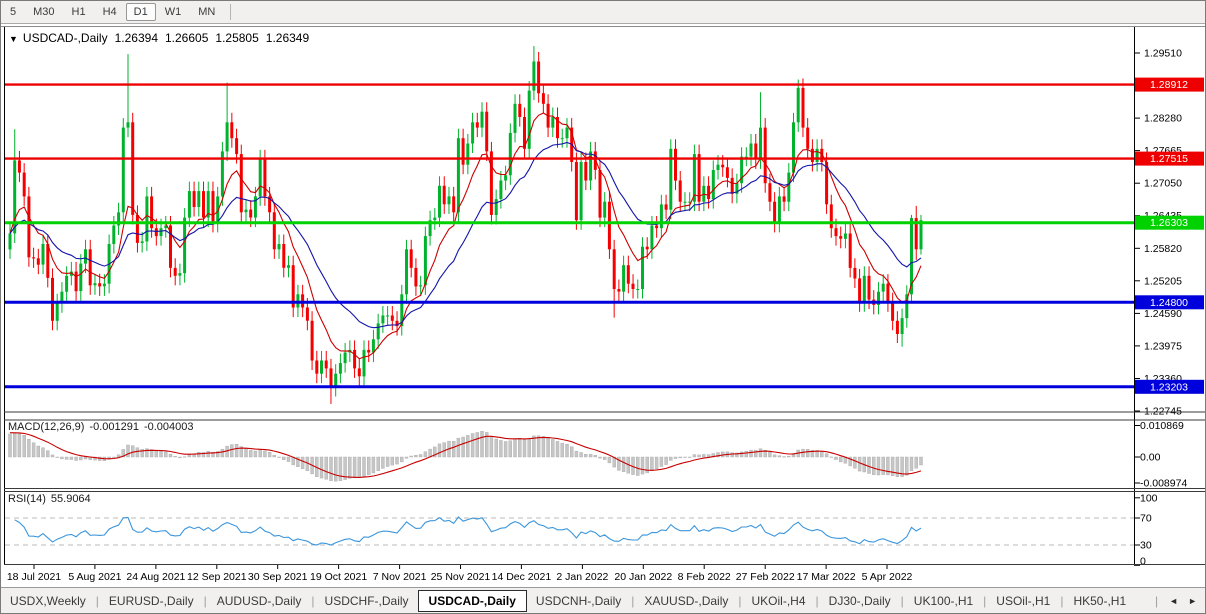 Image resolution: width=1206 pixels, height=614 pixels. I want to click on chart-tab-usdchf: USDCHF-,Daily, so click(367, 601).